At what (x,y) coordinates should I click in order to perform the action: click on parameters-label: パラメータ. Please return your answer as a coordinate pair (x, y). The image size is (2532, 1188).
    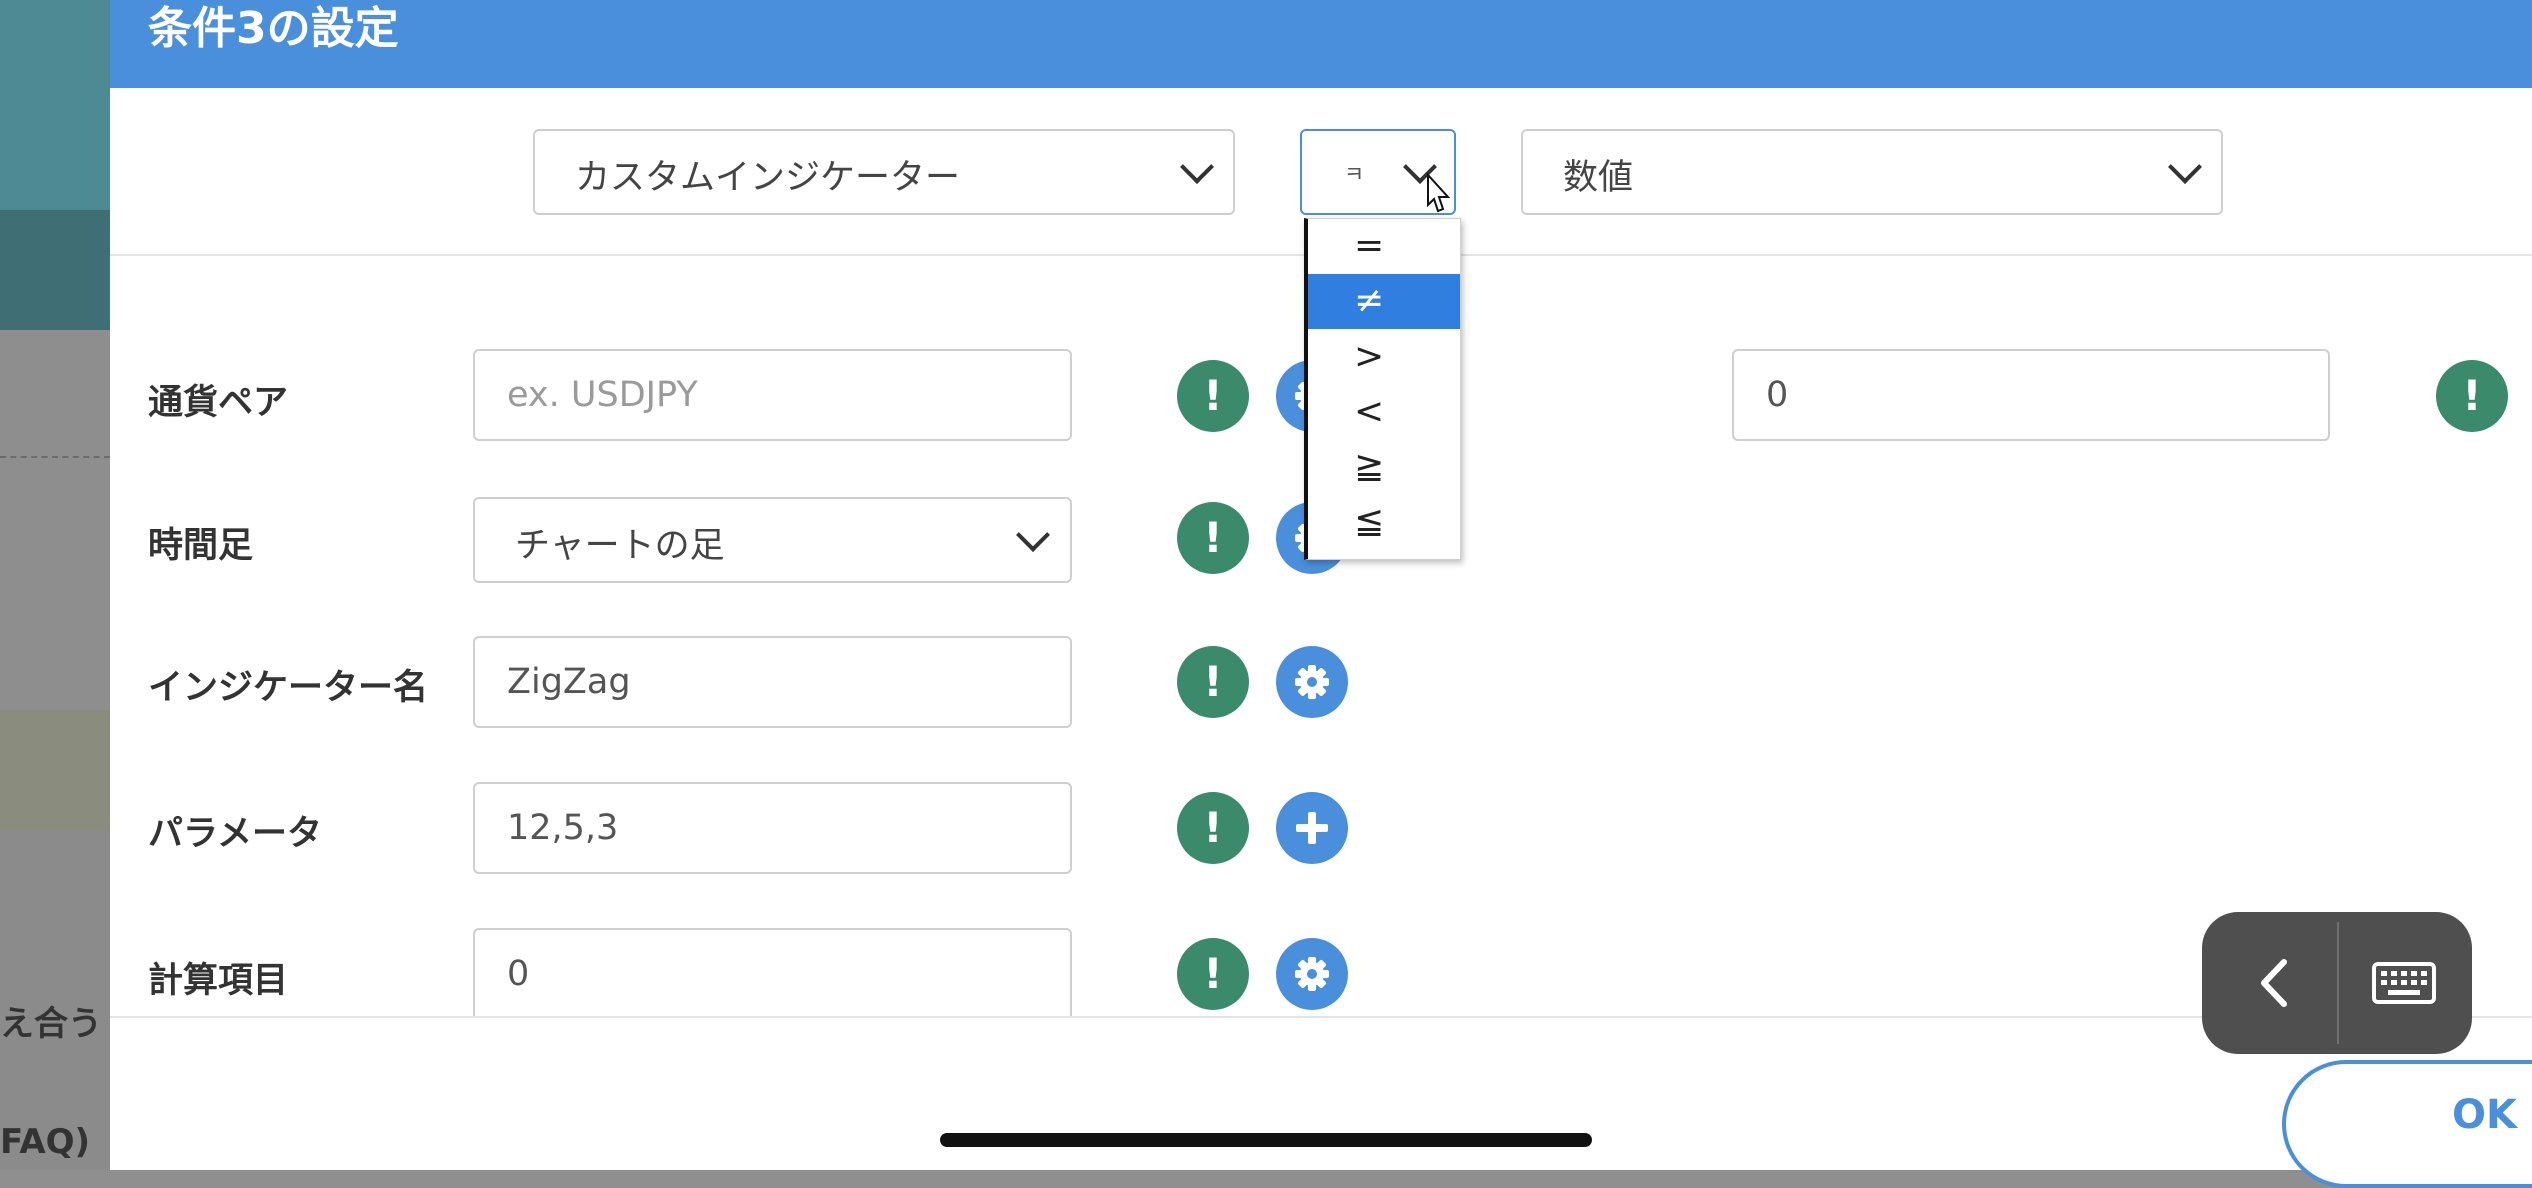
    Looking at the image, I should click on (235, 834).